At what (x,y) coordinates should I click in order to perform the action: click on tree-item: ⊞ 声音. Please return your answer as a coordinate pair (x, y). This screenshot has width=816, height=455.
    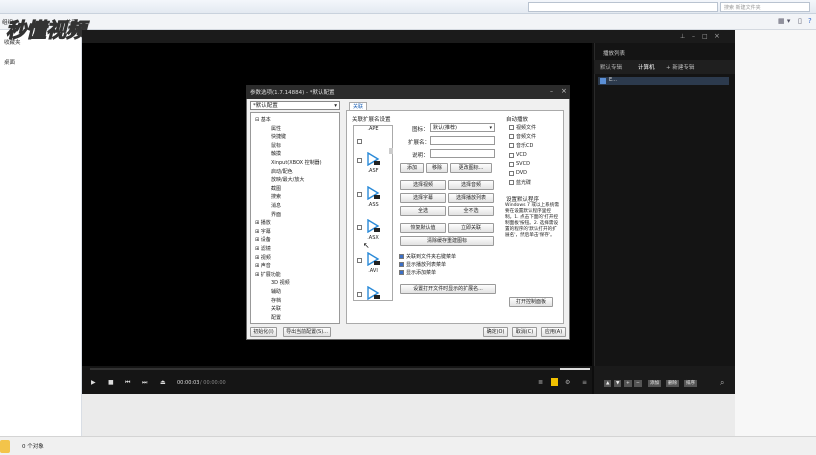
    Looking at the image, I should click on (263, 265).